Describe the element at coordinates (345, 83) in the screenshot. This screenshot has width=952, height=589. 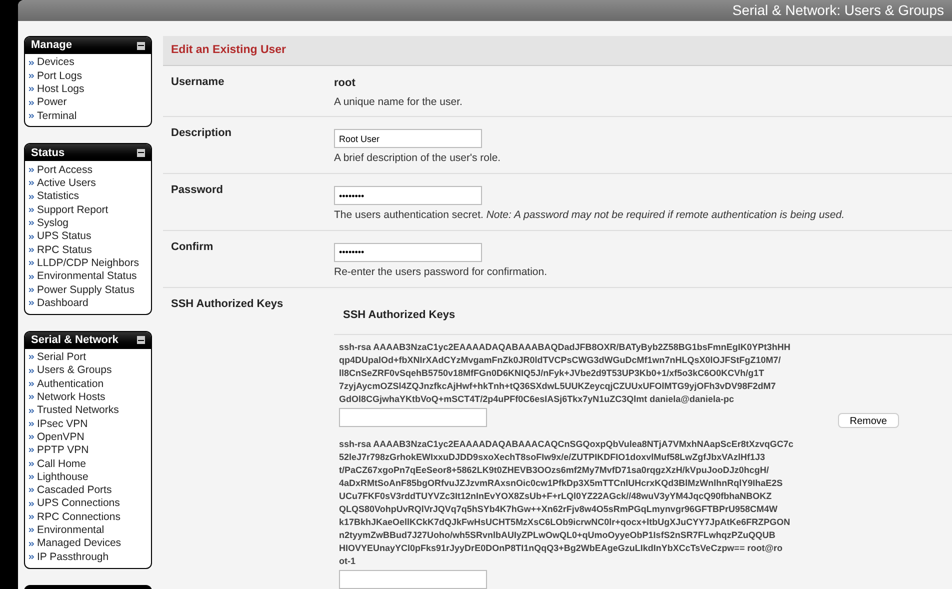
I see `username-value: root` at that location.